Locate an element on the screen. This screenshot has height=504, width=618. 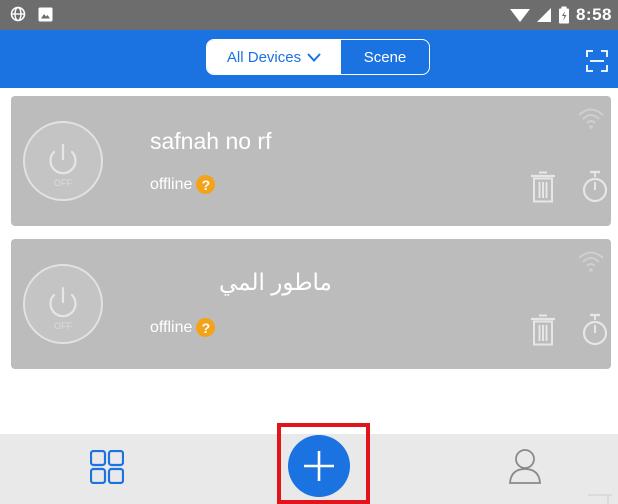
add-device-button is located at coordinates (319, 466).